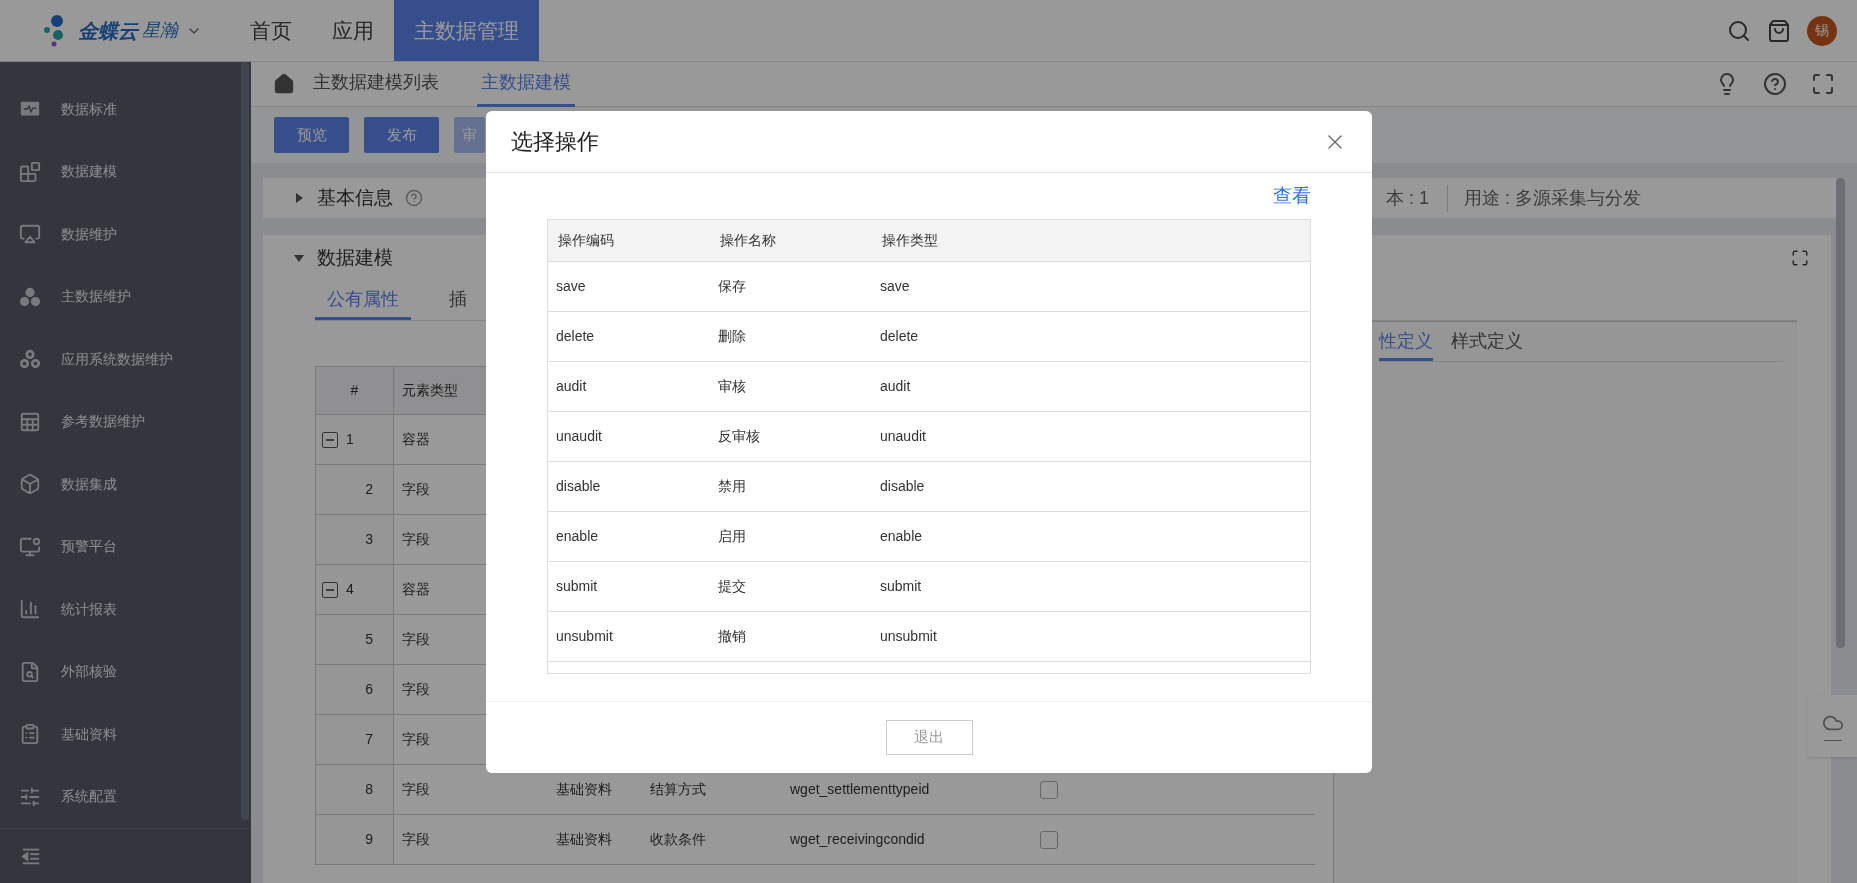 This screenshot has height=883, width=1857. Describe the element at coordinates (30, 734) in the screenshot. I see `clipboard-icon` at that location.